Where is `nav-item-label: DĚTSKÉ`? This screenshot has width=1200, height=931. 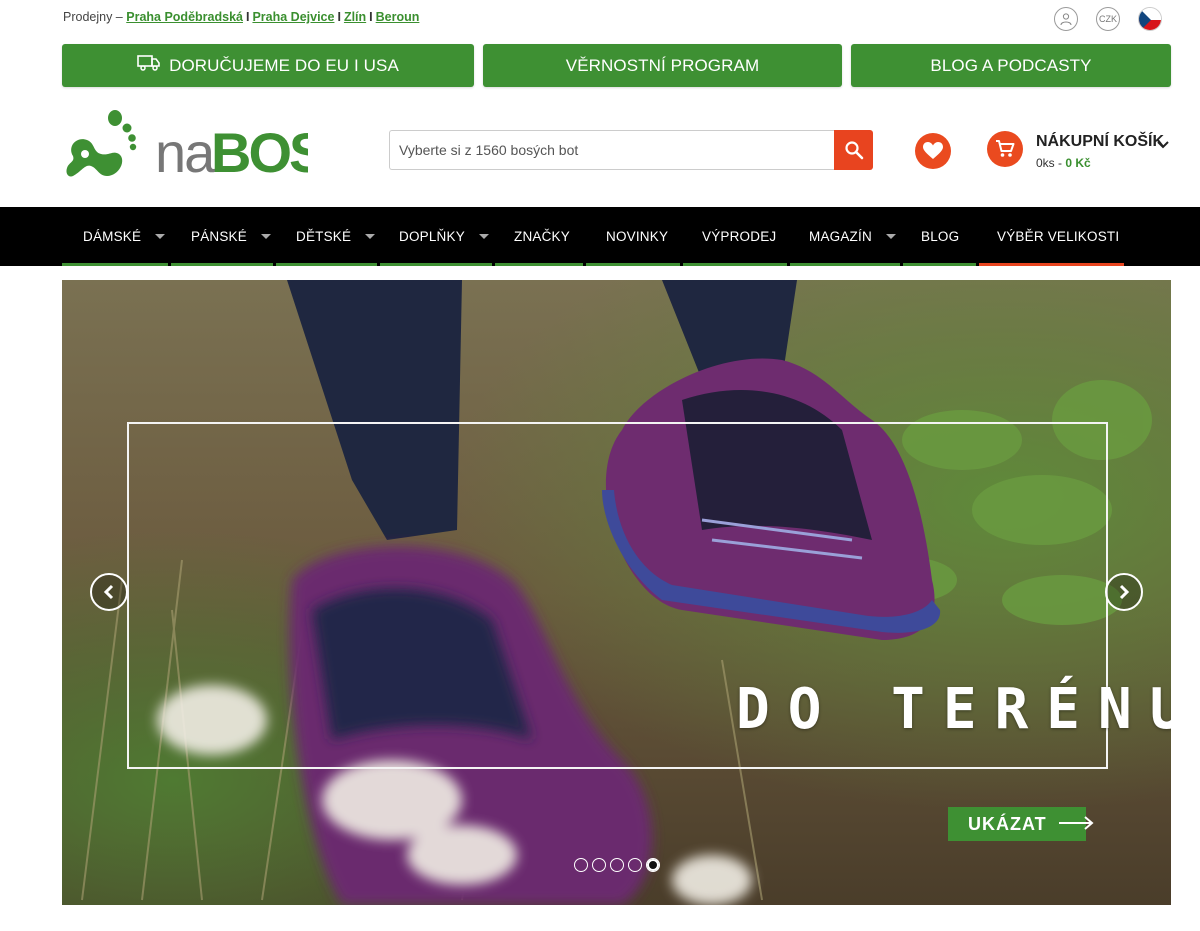 nav-item-label: DĚTSKÉ is located at coordinates (324, 236).